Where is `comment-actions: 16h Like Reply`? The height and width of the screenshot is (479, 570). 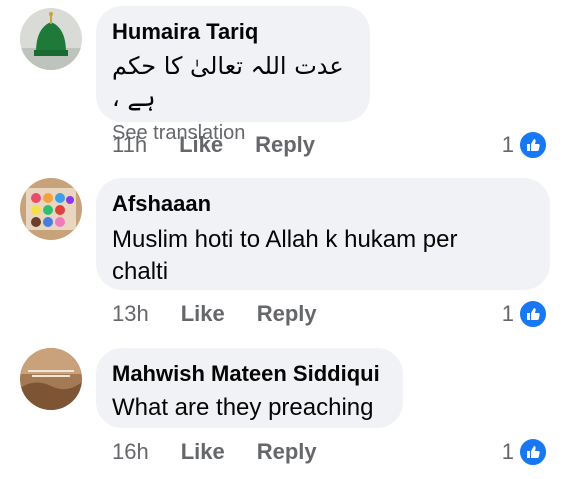
comment-actions: 16h Like Reply is located at coordinates (214, 452).